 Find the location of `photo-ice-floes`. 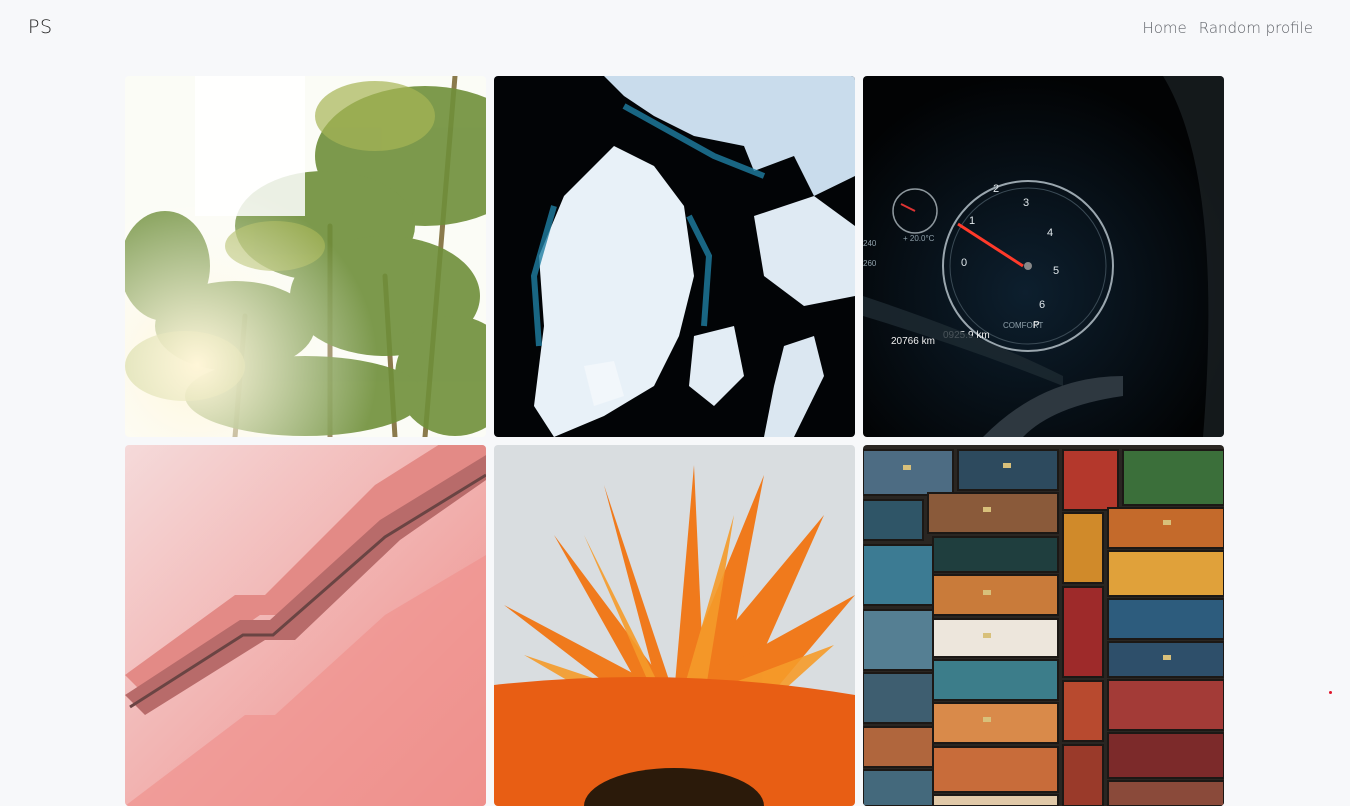

photo-ice-floes is located at coordinates (674, 256).